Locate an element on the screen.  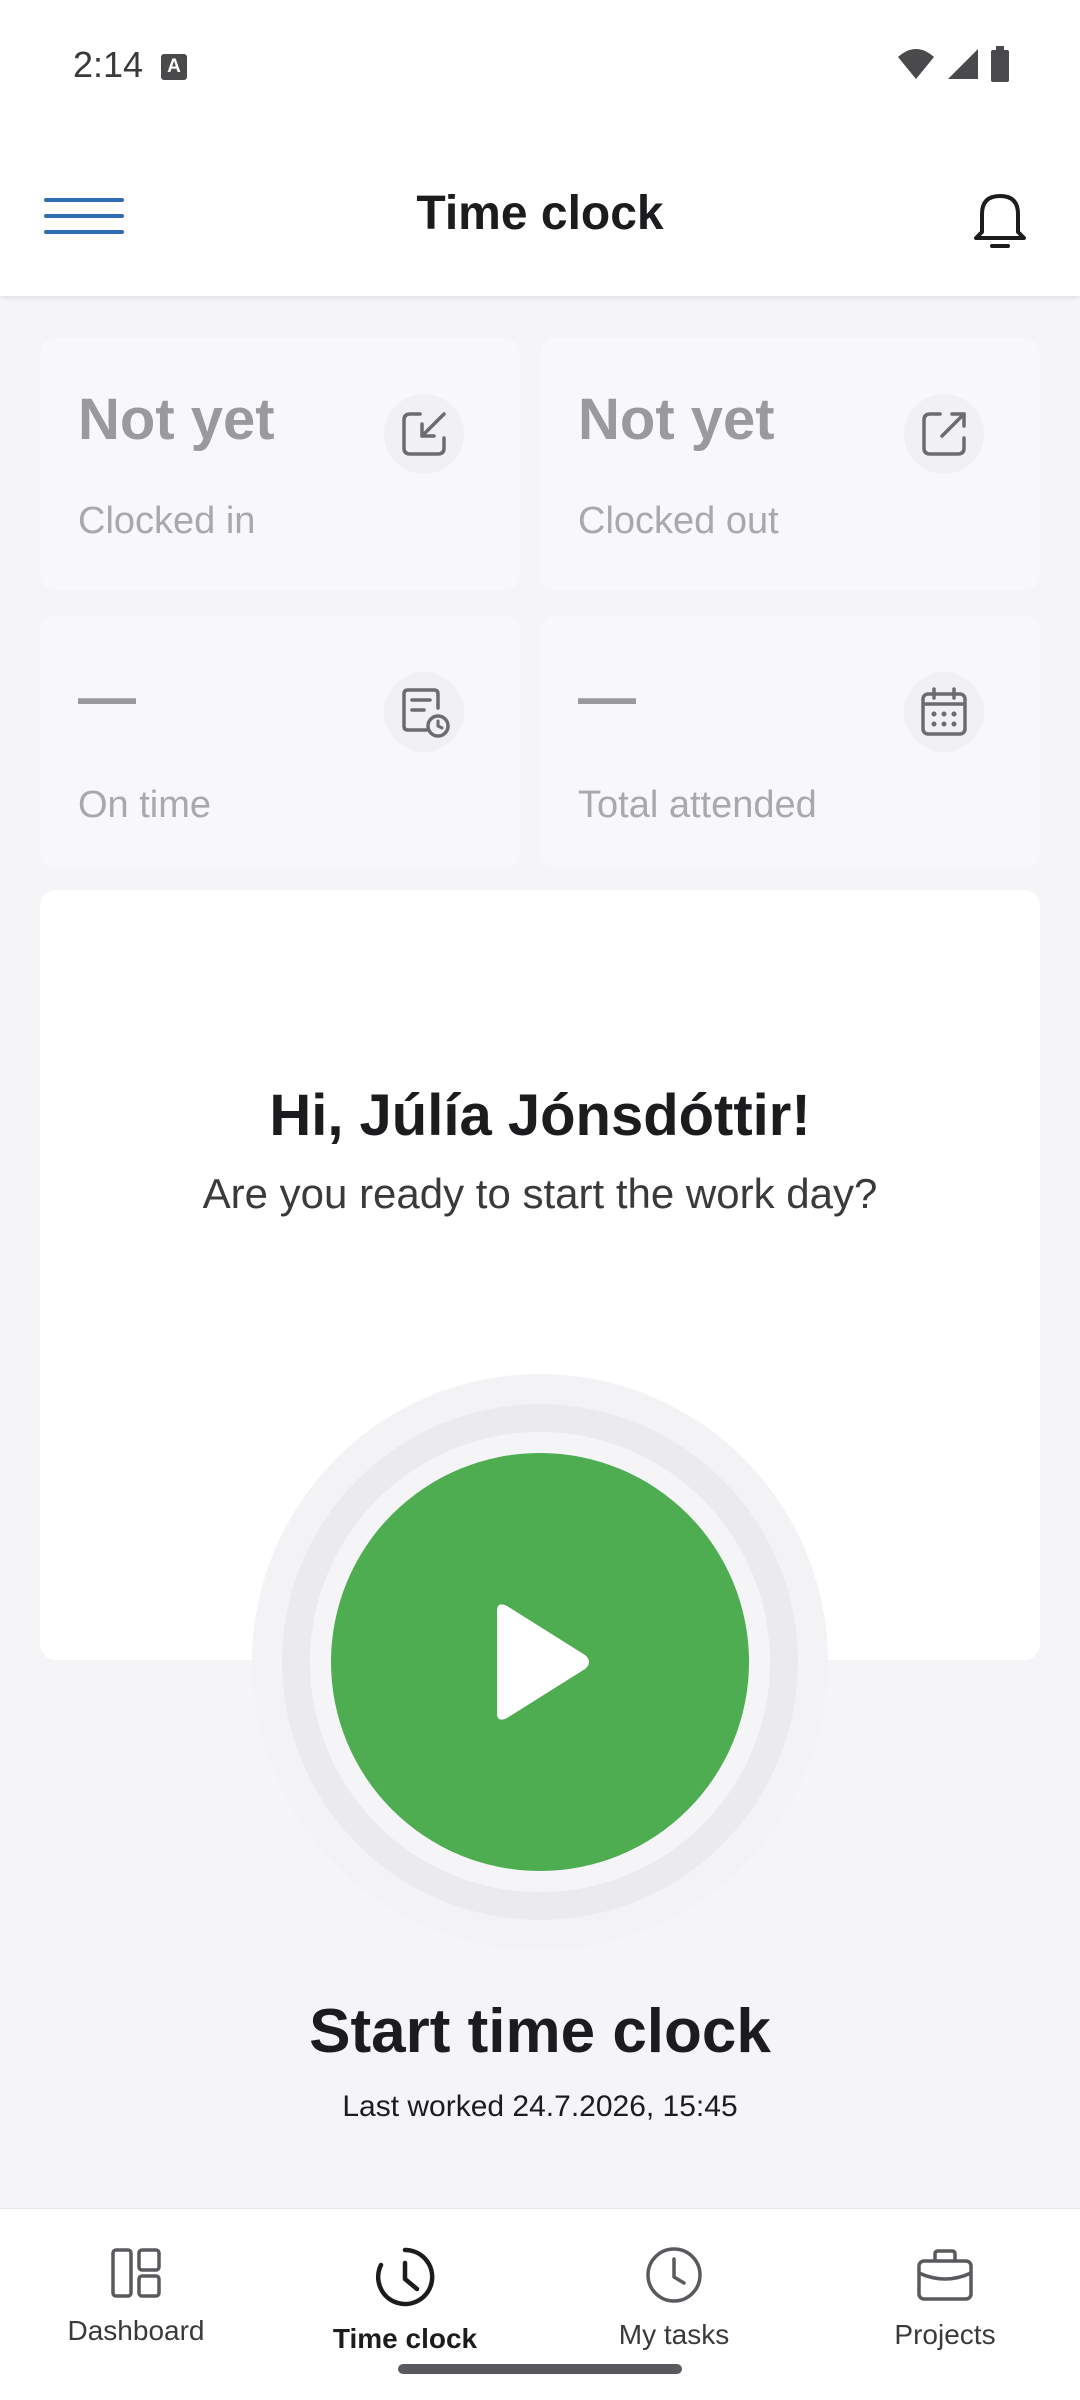
nav-item-time-clock: Time clock is located at coordinates (405, 2305).